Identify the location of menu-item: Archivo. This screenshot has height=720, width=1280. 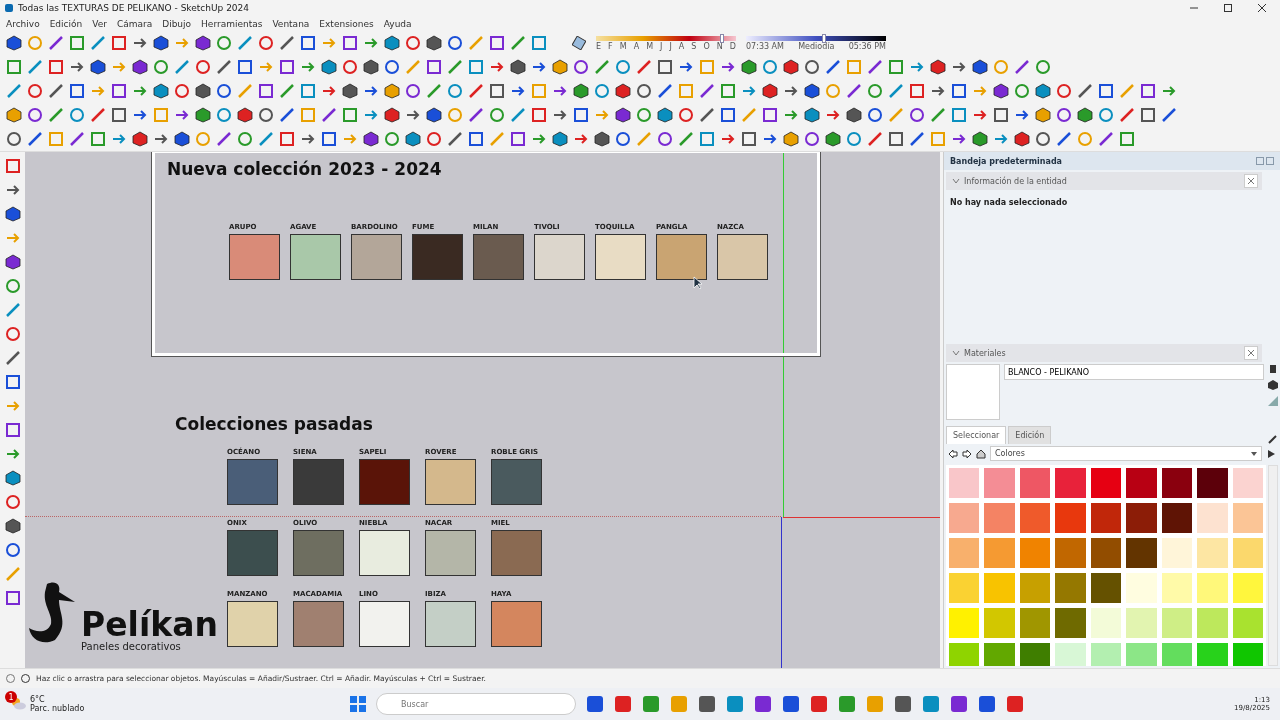
(23, 23).